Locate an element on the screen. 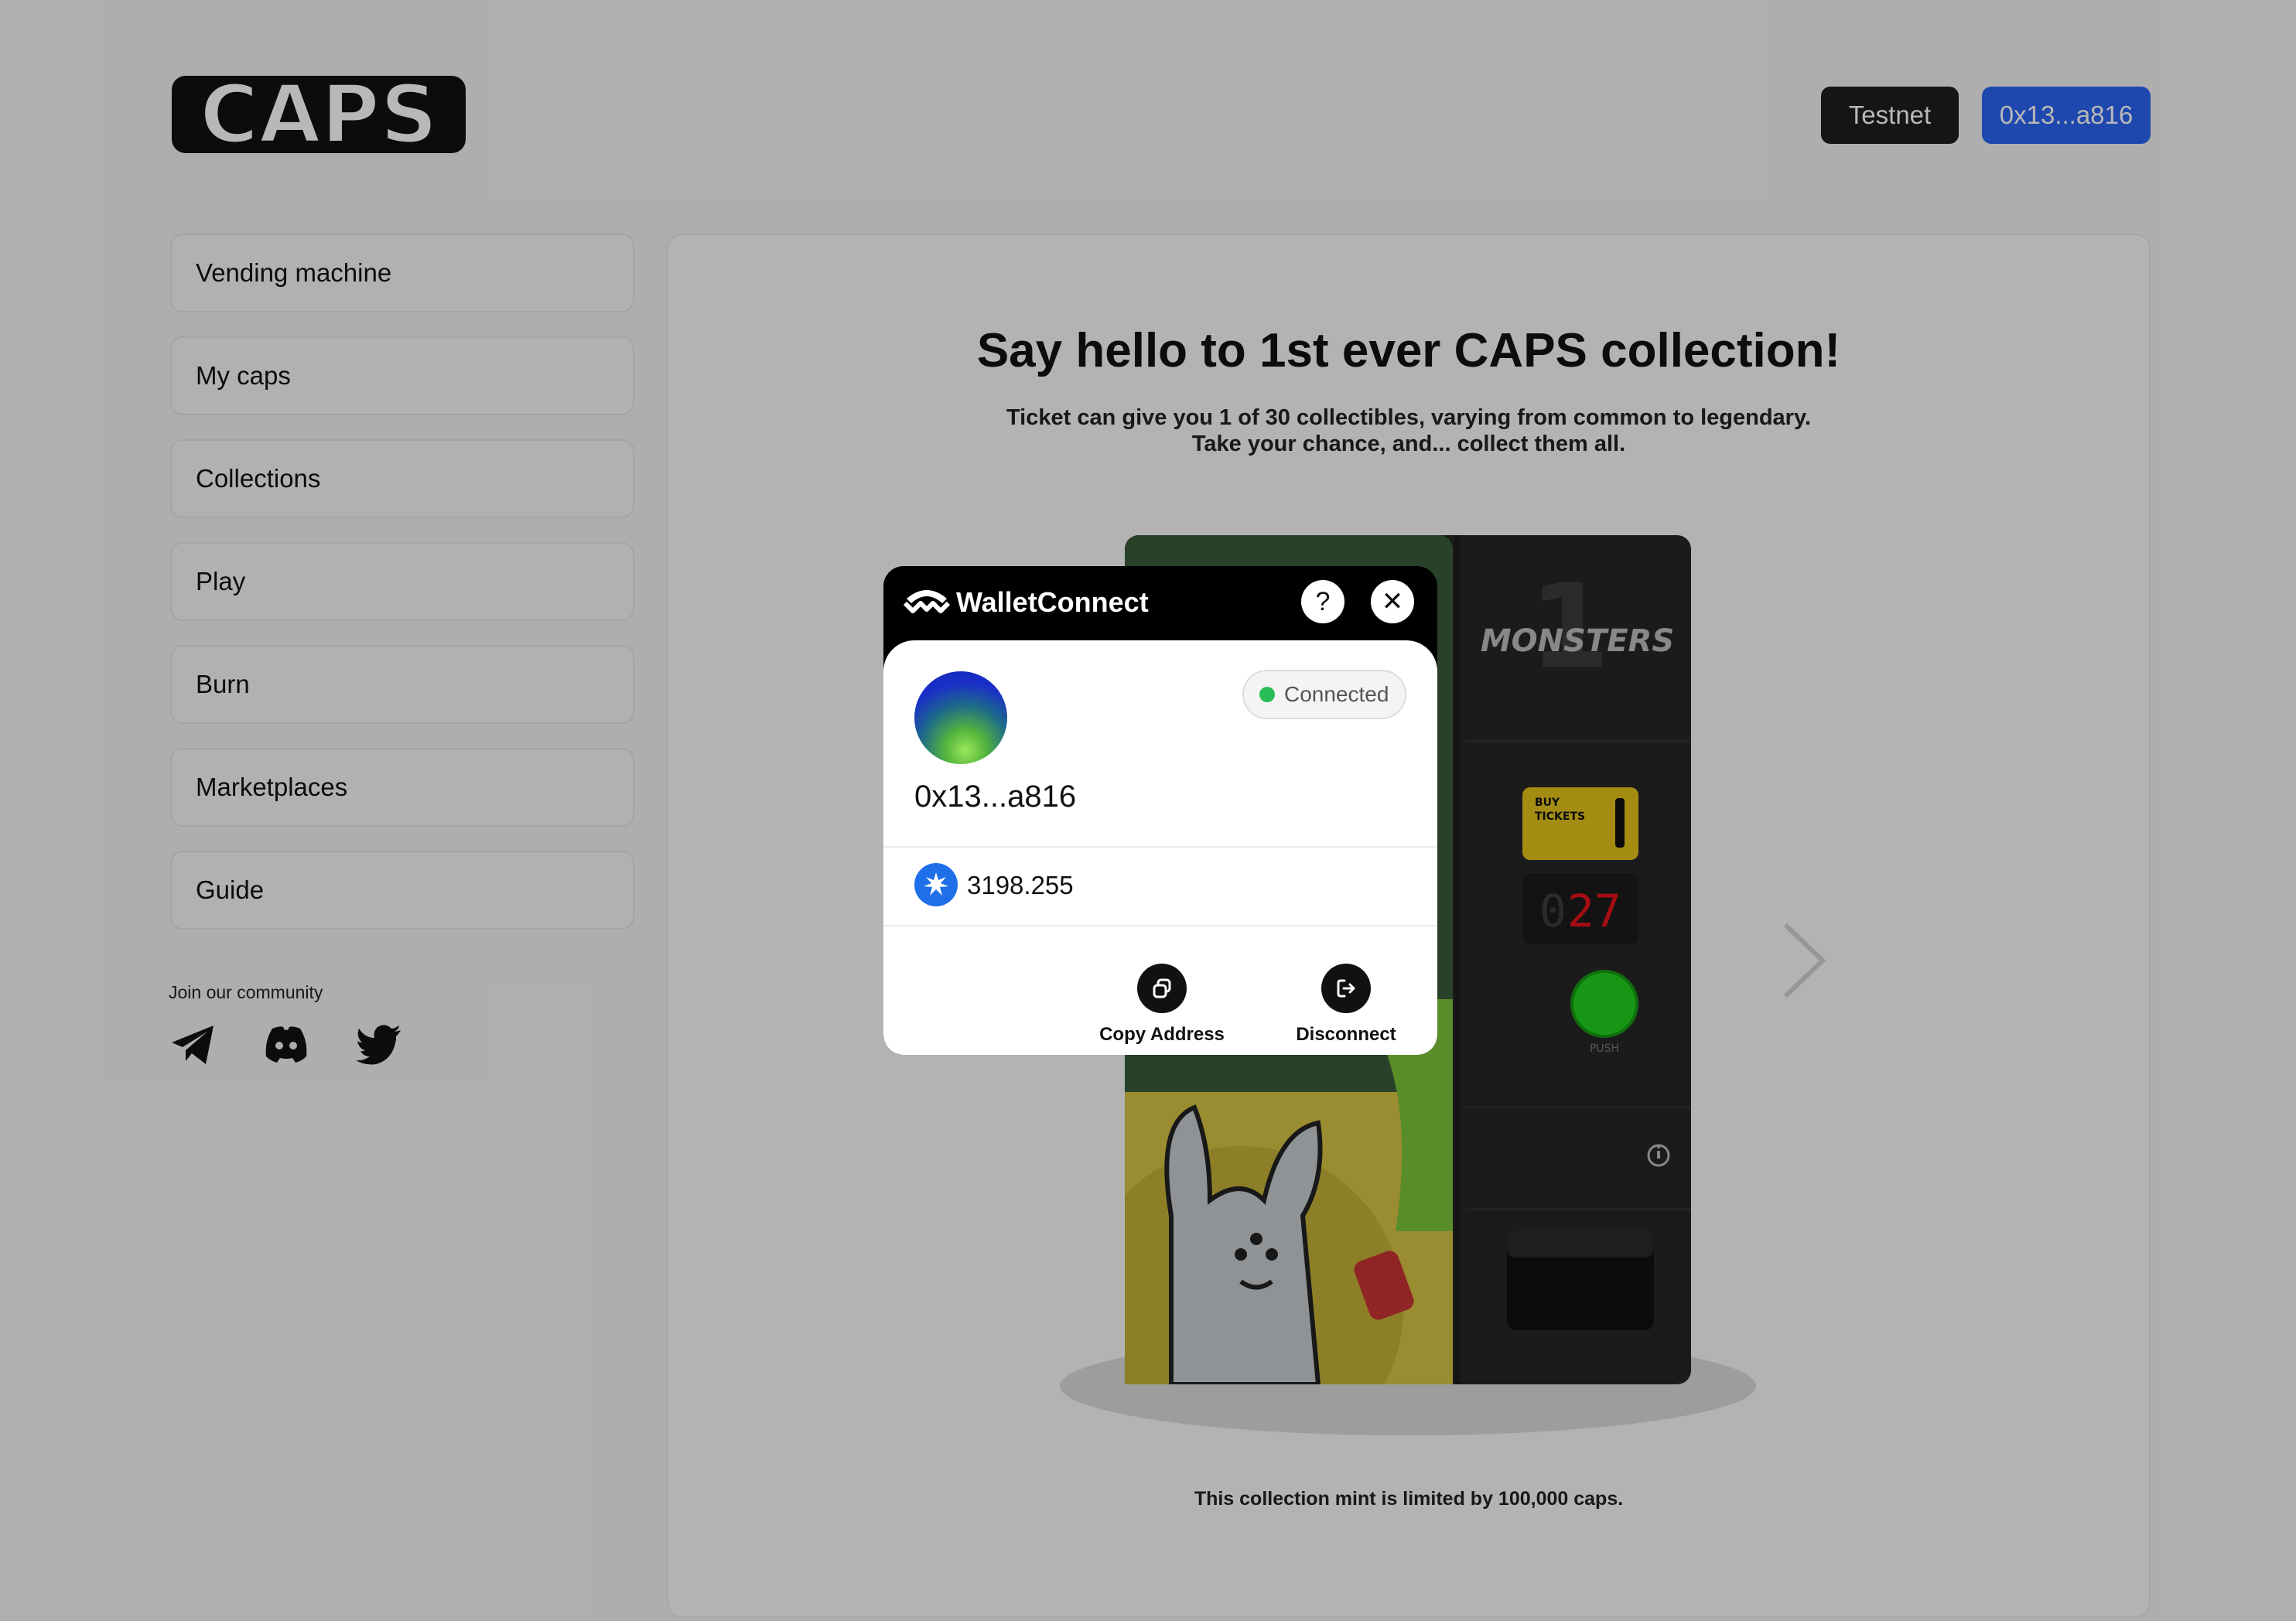 Image resolution: width=2296 pixels, height=1621 pixels. account-address: 0x13...a816 is located at coordinates (996, 797).